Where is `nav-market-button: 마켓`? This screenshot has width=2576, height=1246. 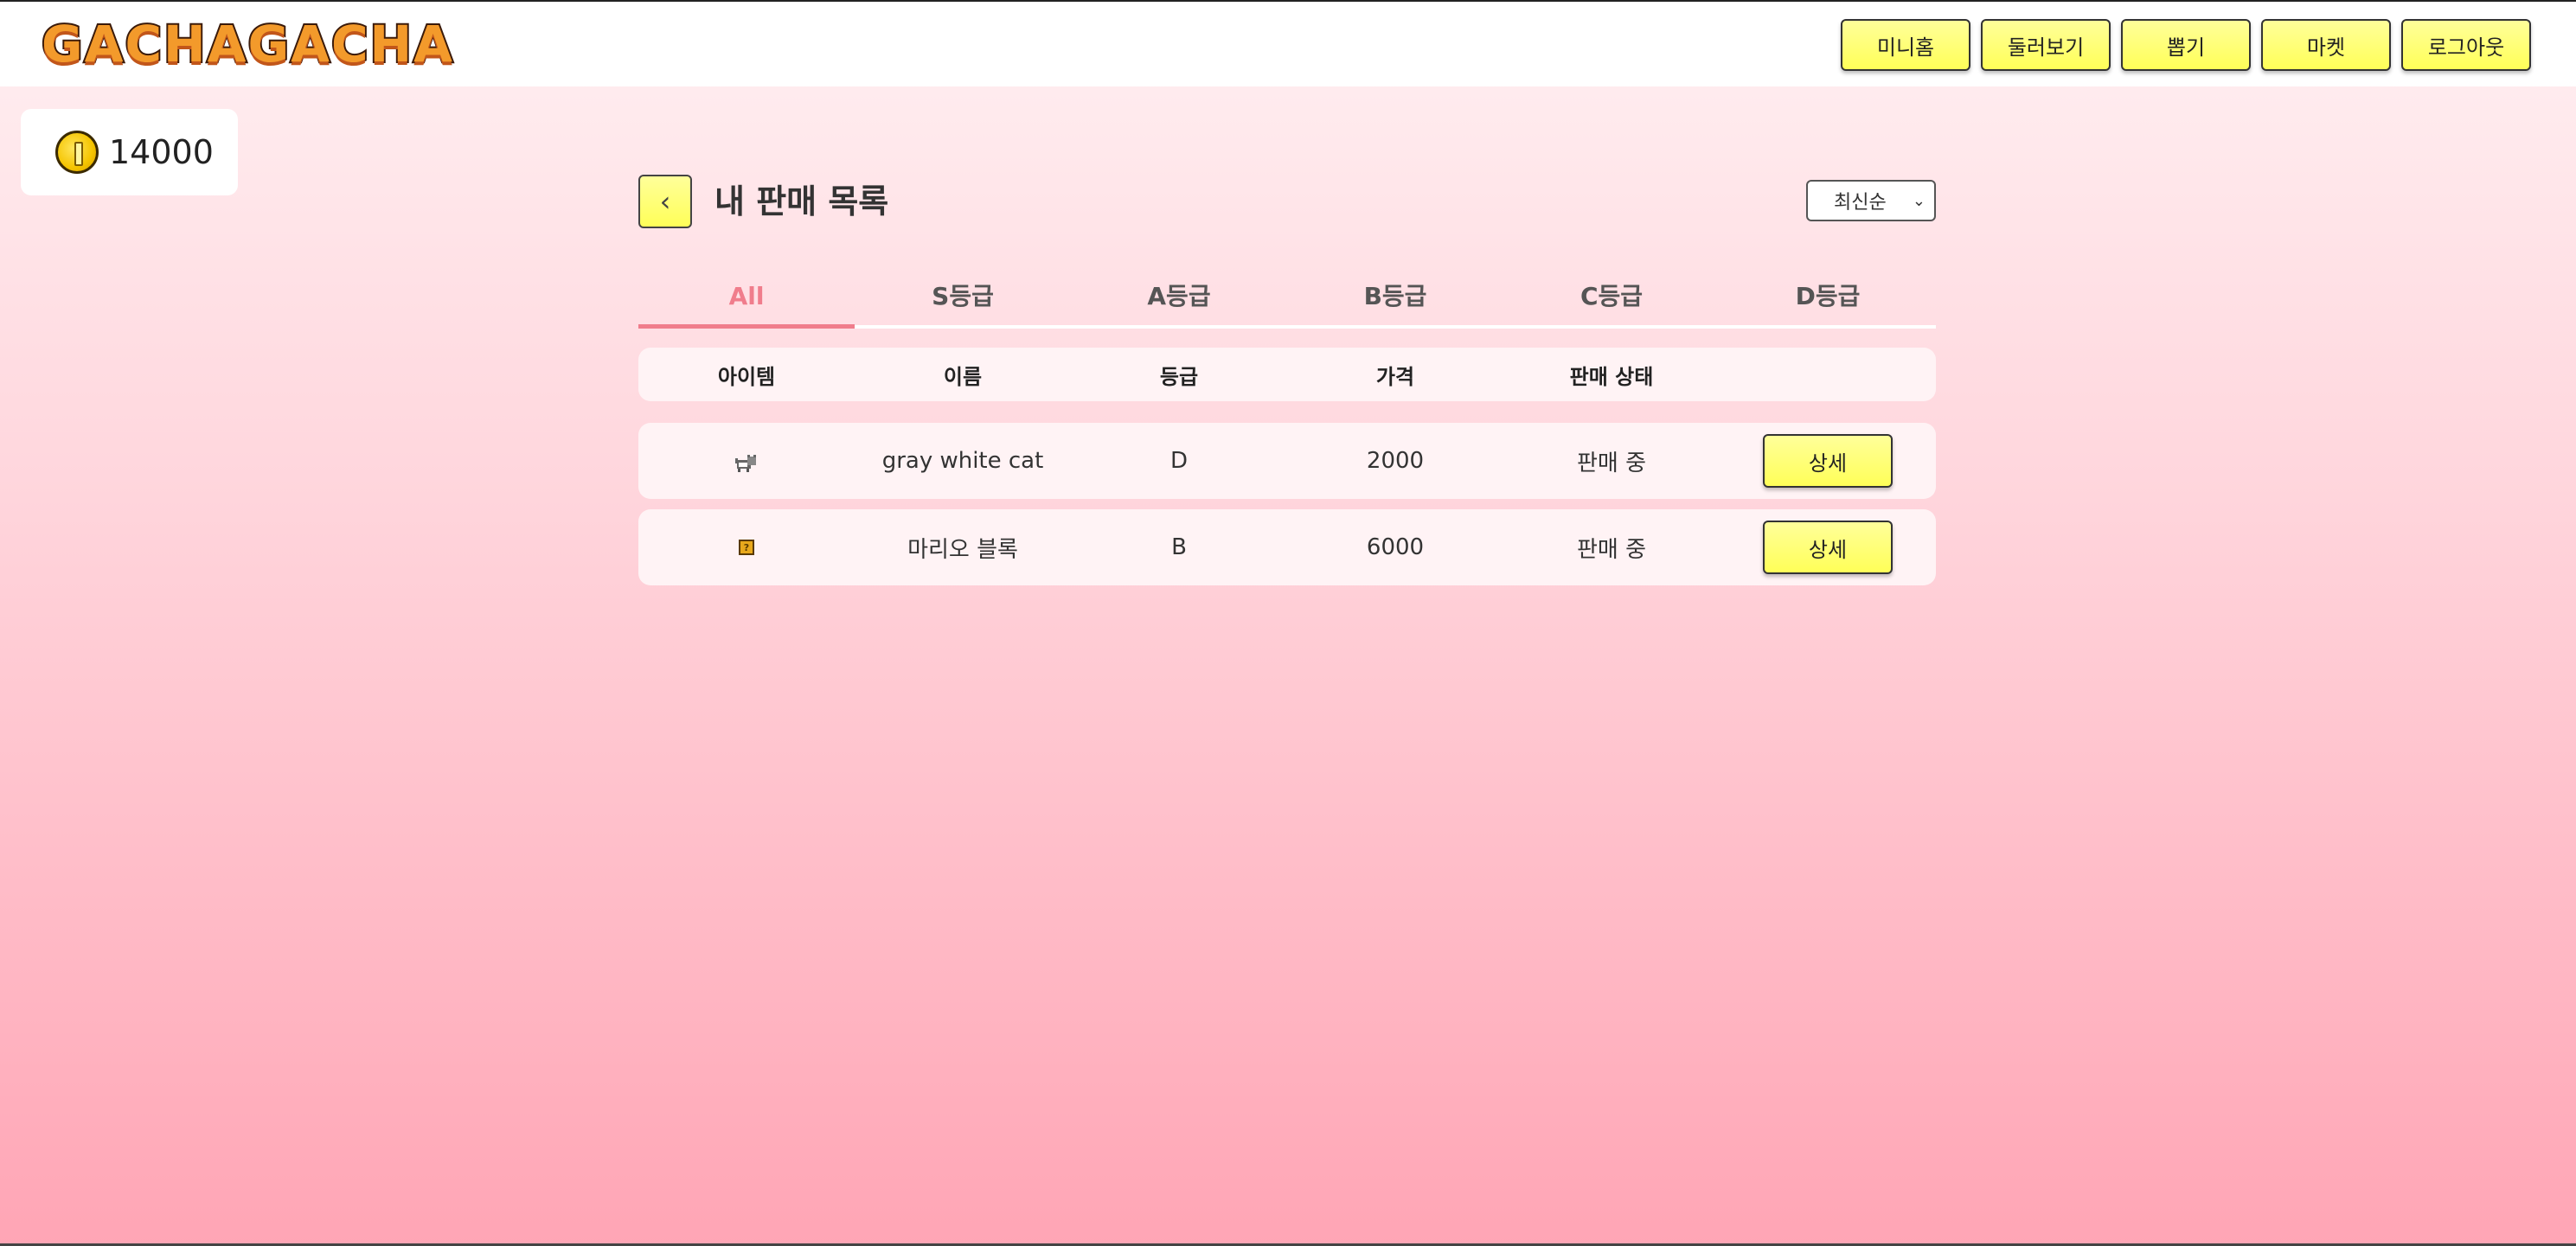
nav-market-button: 마켓 is located at coordinates (2326, 45).